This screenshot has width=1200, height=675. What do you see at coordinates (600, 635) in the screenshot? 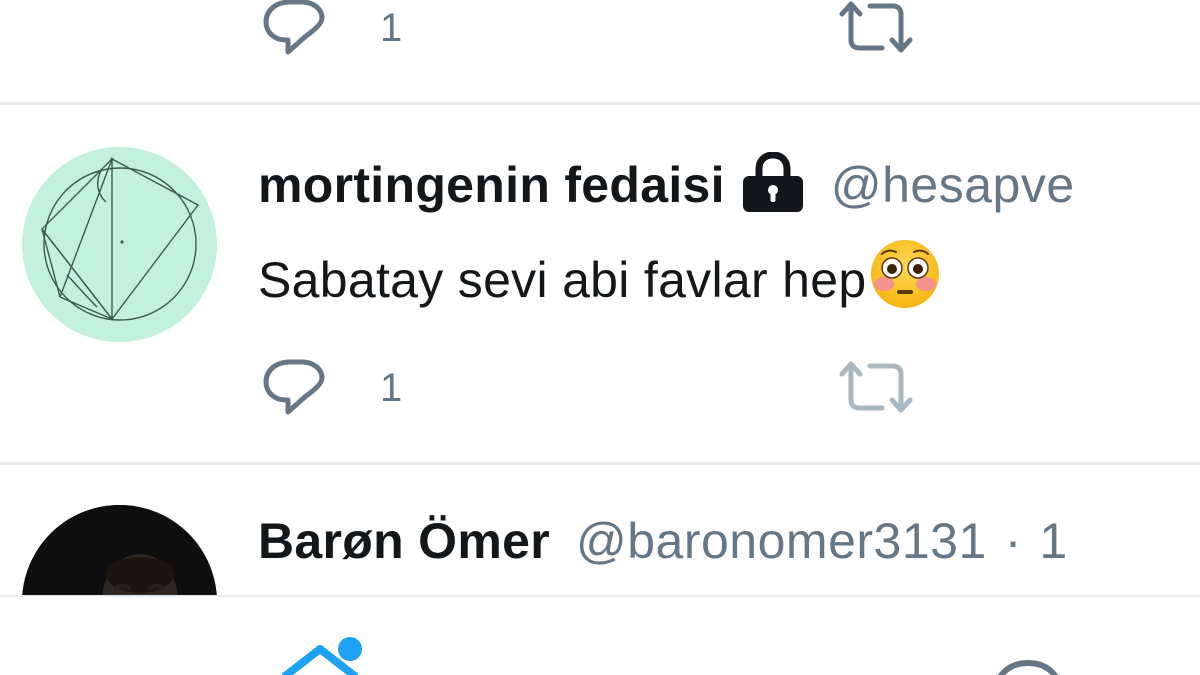
I see `bottom-nav` at bounding box center [600, 635].